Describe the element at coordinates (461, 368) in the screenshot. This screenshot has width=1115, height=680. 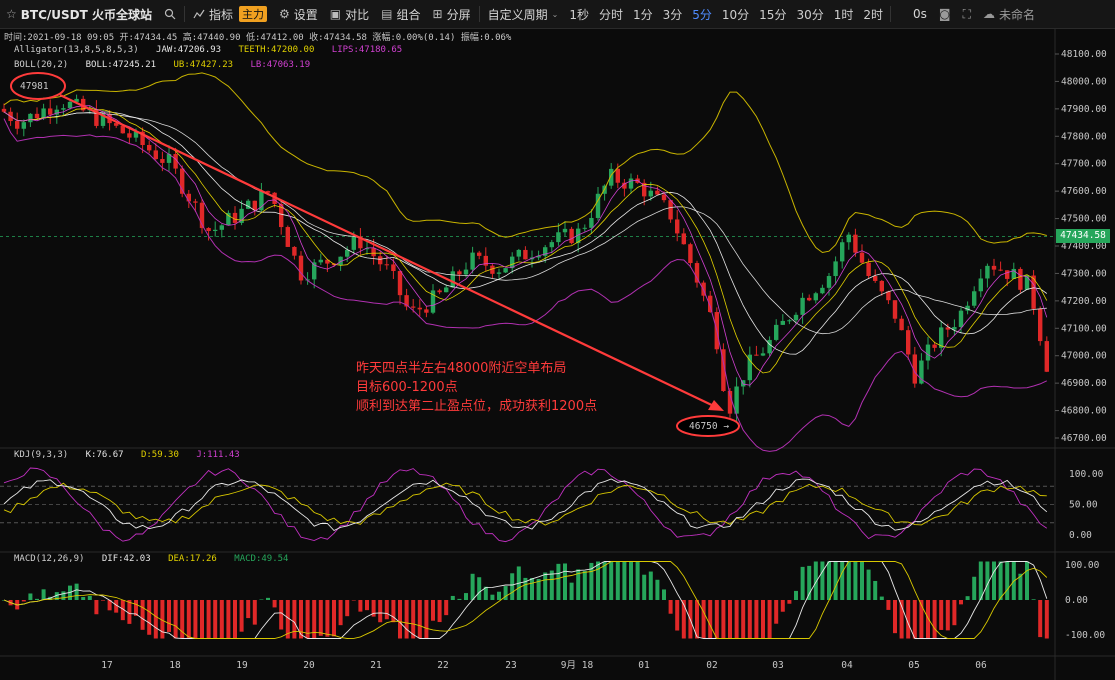
I see `annotation-line-1: 昨天四点半左右48000附近空单布局` at that location.